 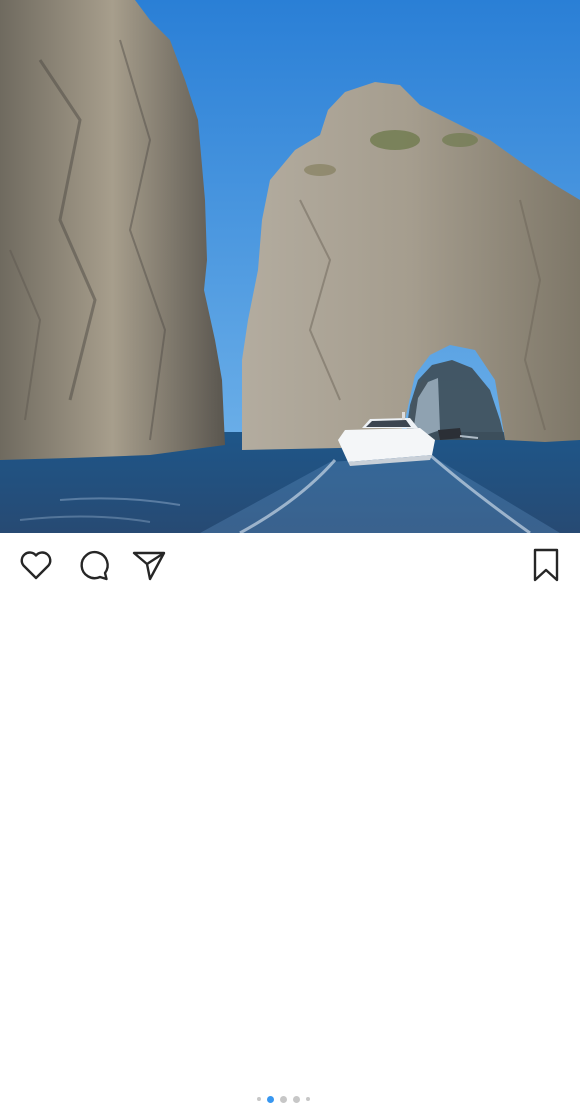 I want to click on carousel-indicator, so click(x=283, y=1099).